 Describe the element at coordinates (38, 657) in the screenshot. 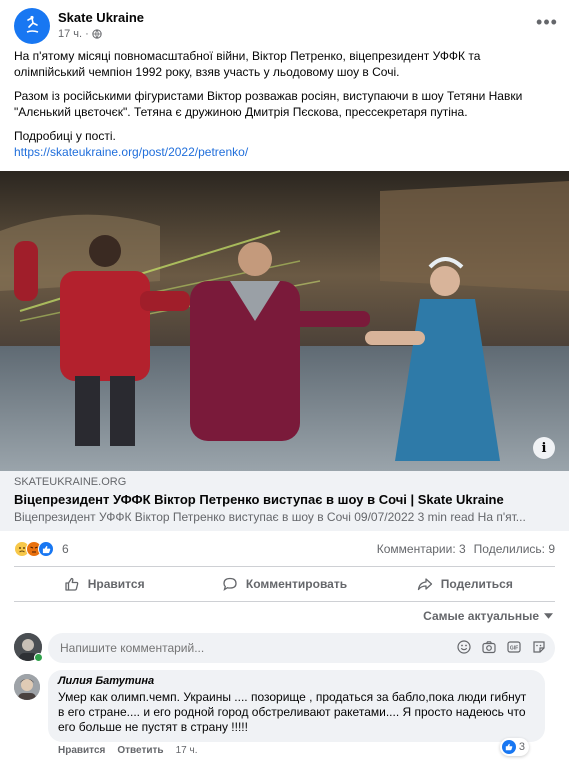

I see `online-status-indicator` at that location.